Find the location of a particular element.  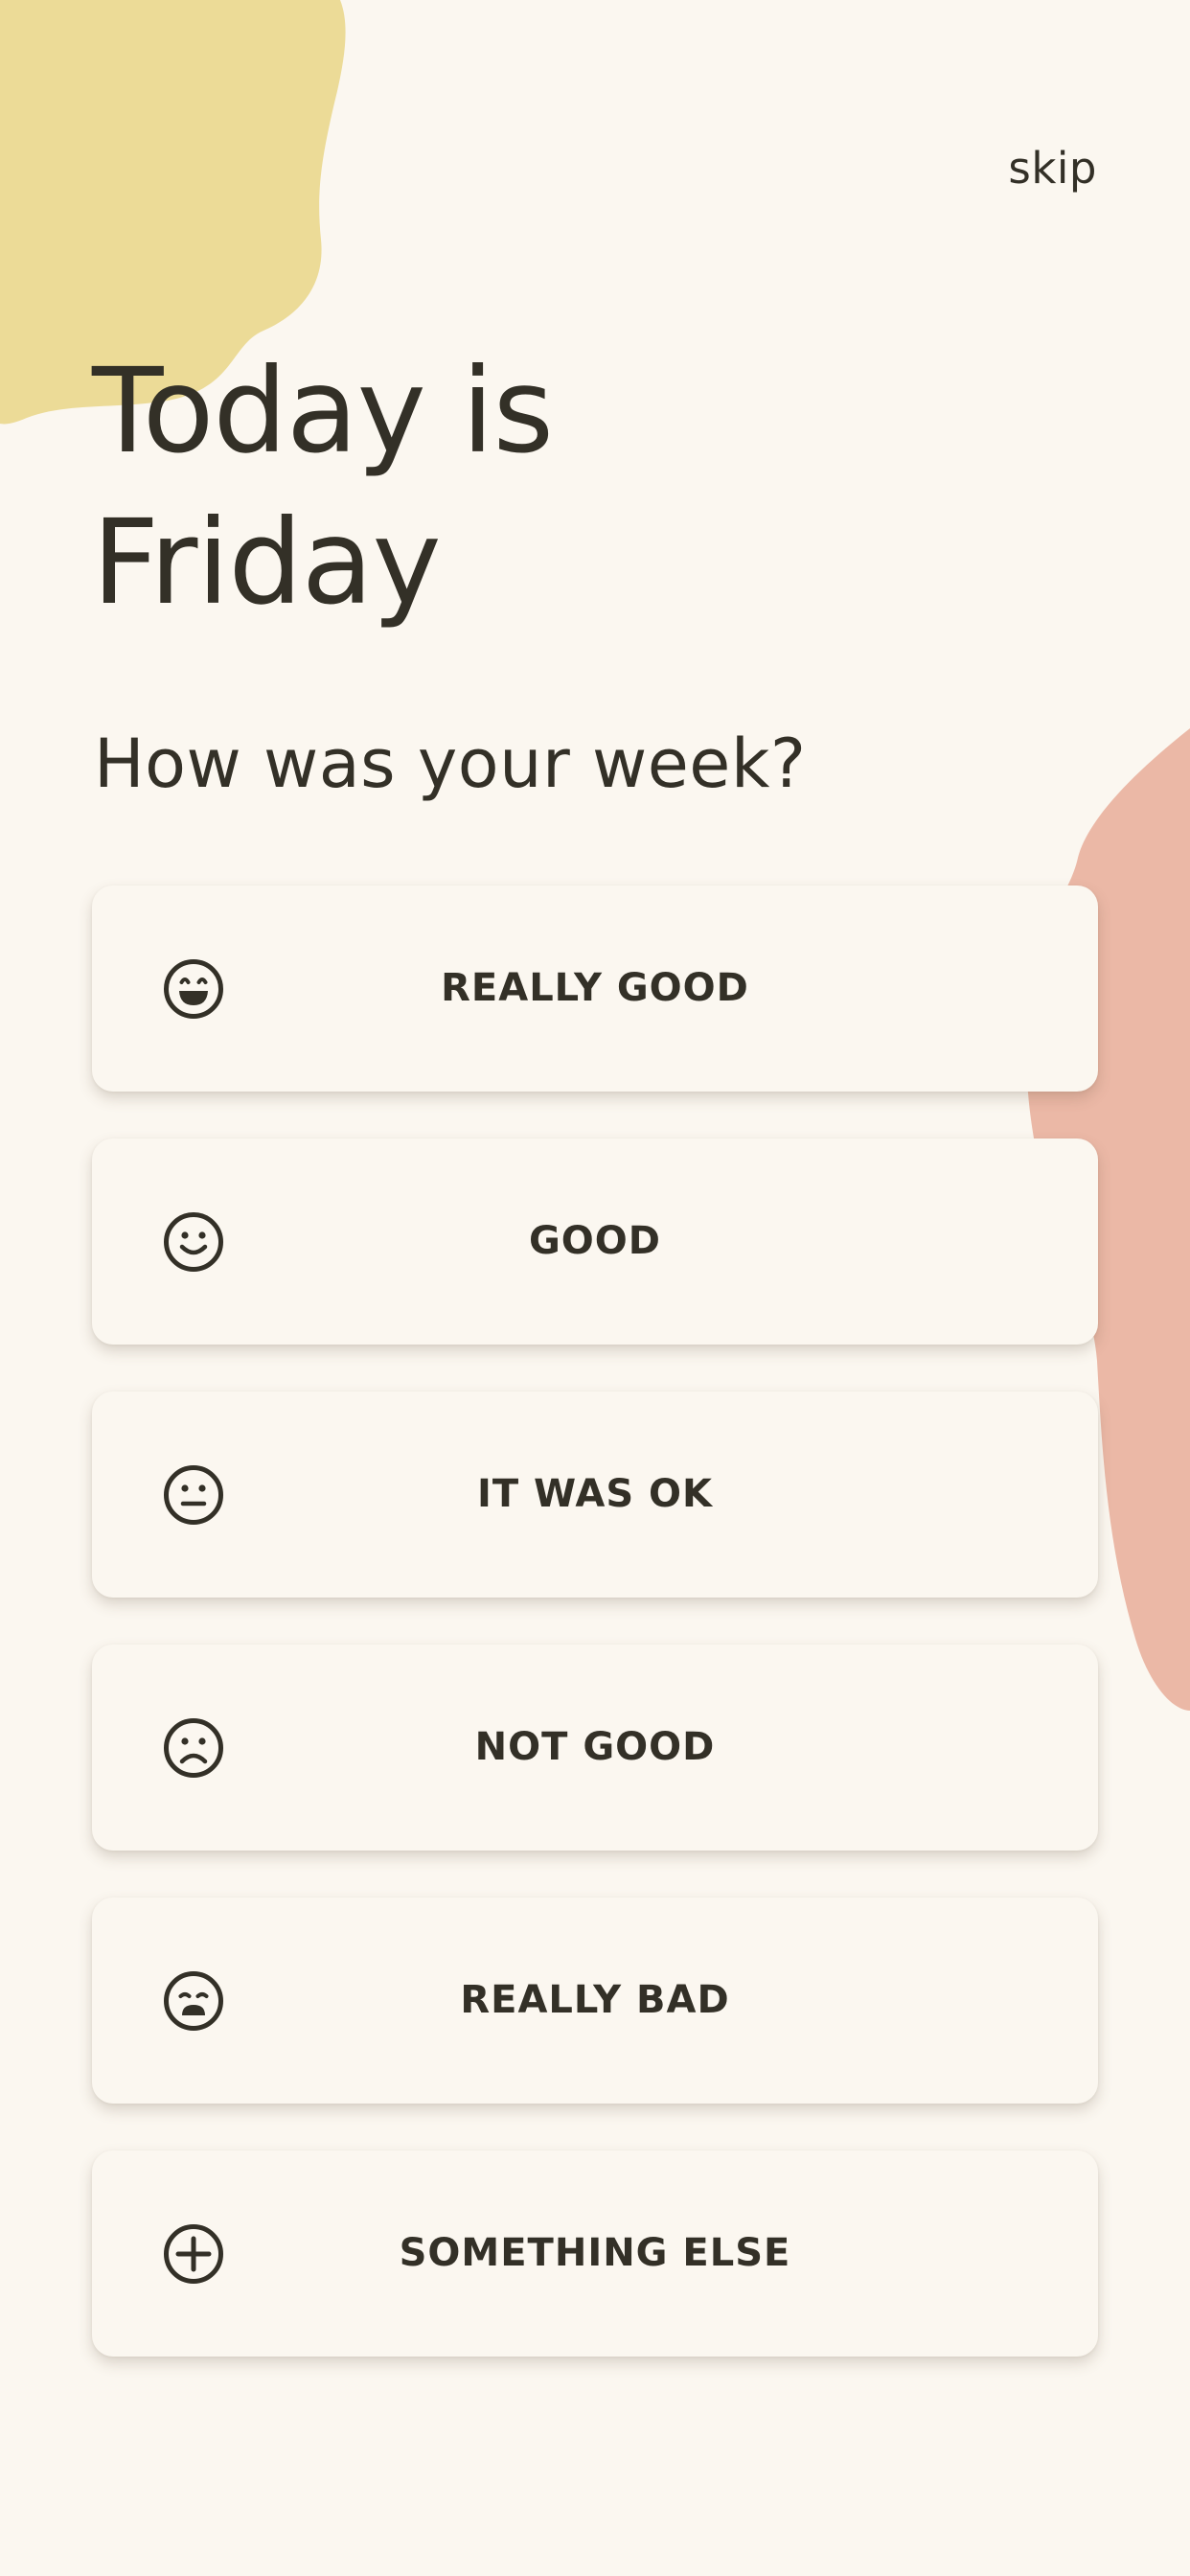

option-really-good-label: REALLY GOOD is located at coordinates (595, 988).